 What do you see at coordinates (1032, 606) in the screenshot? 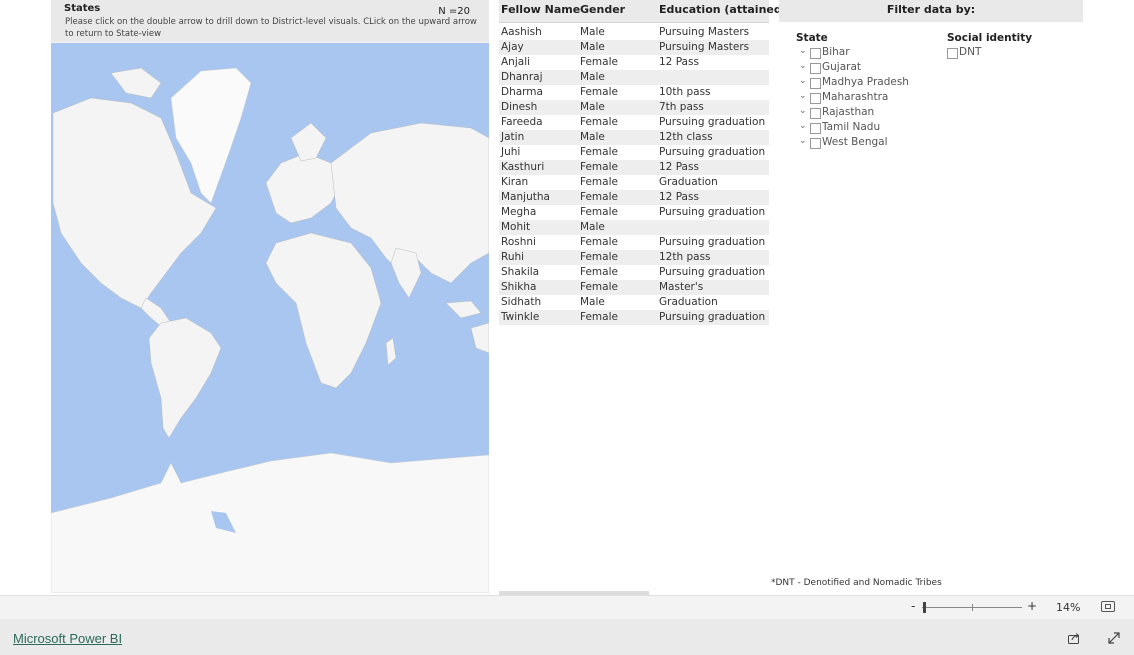
I see `zoom-in-button: +` at bounding box center [1032, 606].